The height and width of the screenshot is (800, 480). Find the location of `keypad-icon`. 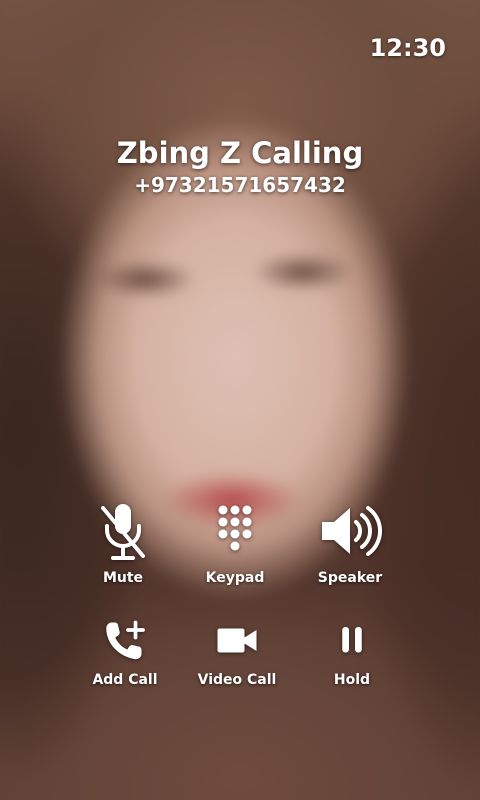

keypad-icon is located at coordinates (235, 528).